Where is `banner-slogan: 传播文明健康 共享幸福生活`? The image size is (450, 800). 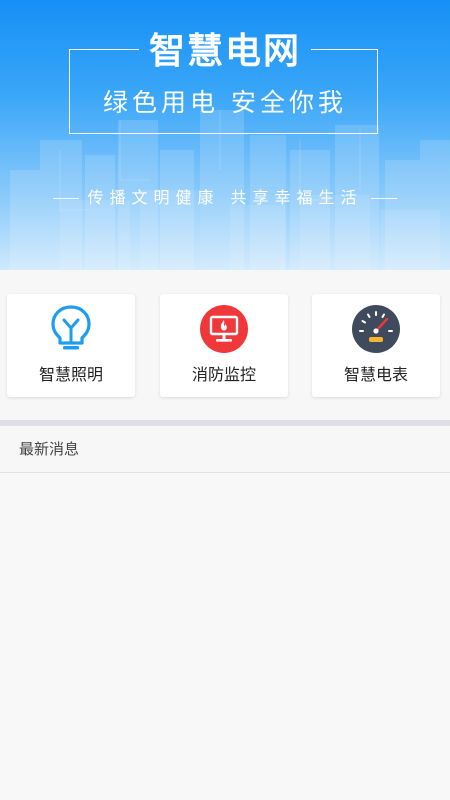 banner-slogan: 传播文明健康 共享幸福生活 is located at coordinates (225, 197).